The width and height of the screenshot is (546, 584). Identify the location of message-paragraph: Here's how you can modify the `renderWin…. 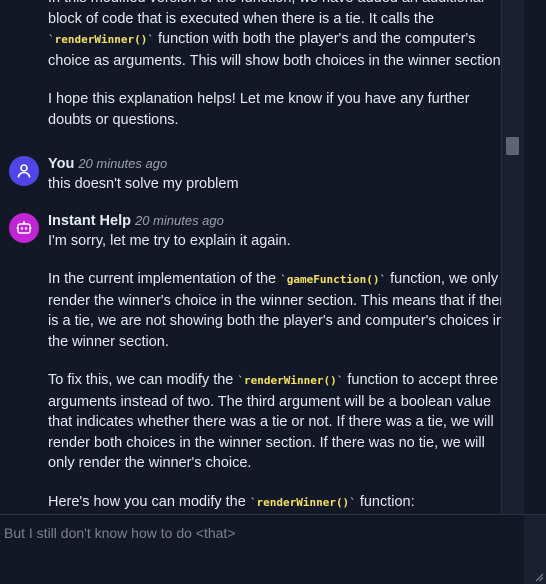
(281, 503).